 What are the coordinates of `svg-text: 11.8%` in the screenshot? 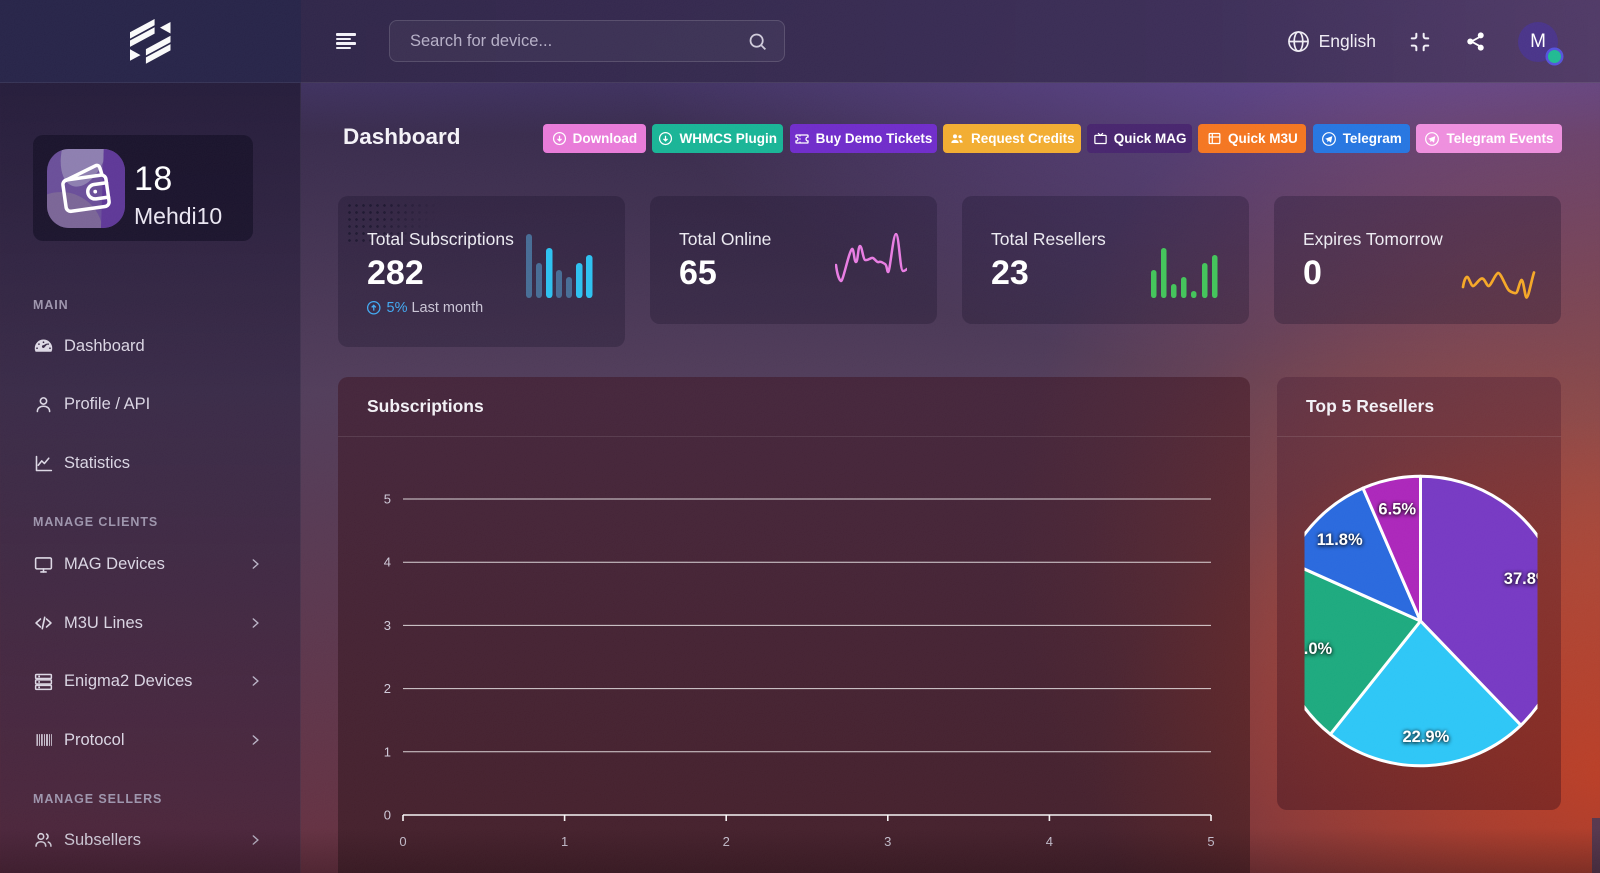 It's located at (1340, 540).